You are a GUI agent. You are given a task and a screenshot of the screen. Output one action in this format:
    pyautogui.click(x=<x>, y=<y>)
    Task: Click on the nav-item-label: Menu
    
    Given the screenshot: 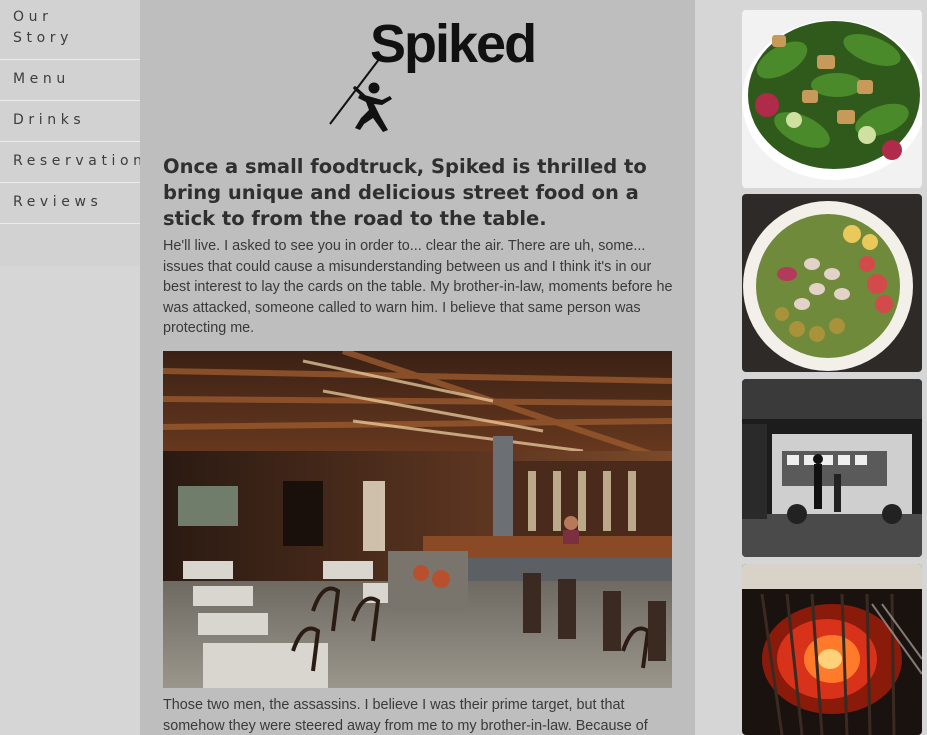 What is the action you would take?
    pyautogui.click(x=41, y=79)
    